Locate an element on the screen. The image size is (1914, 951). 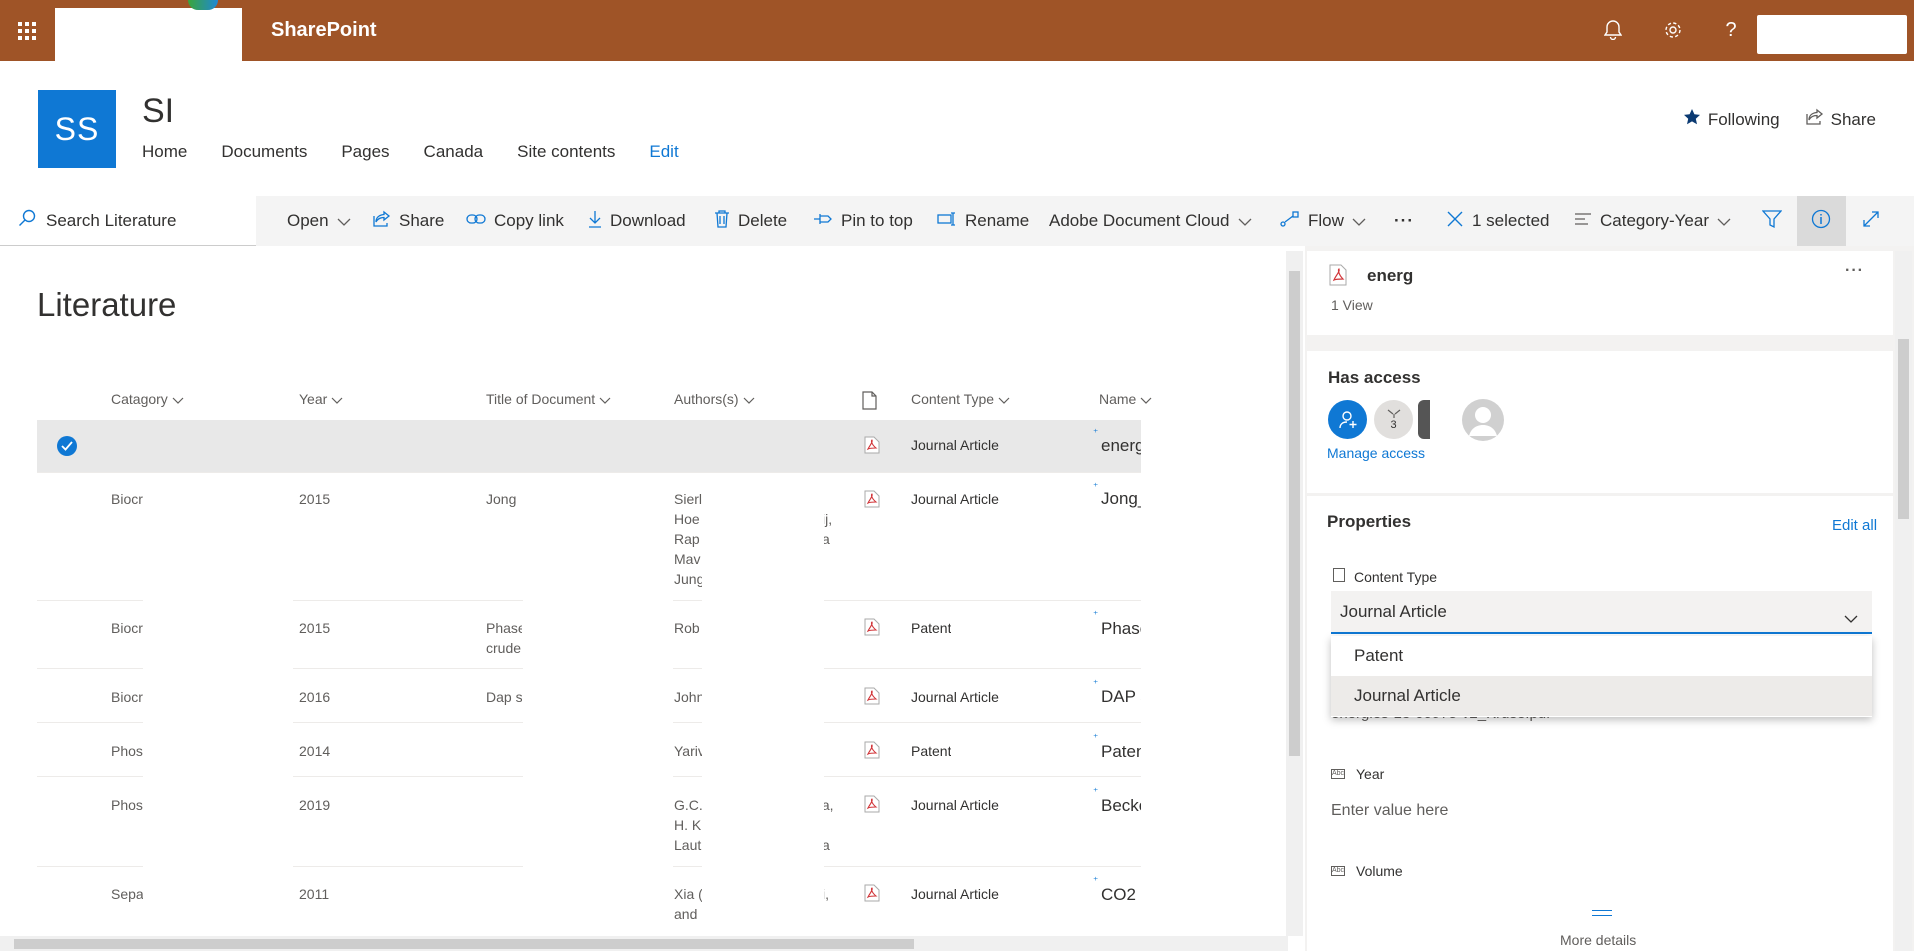
more-commands-button: ··· is located at coordinates (1404, 221).